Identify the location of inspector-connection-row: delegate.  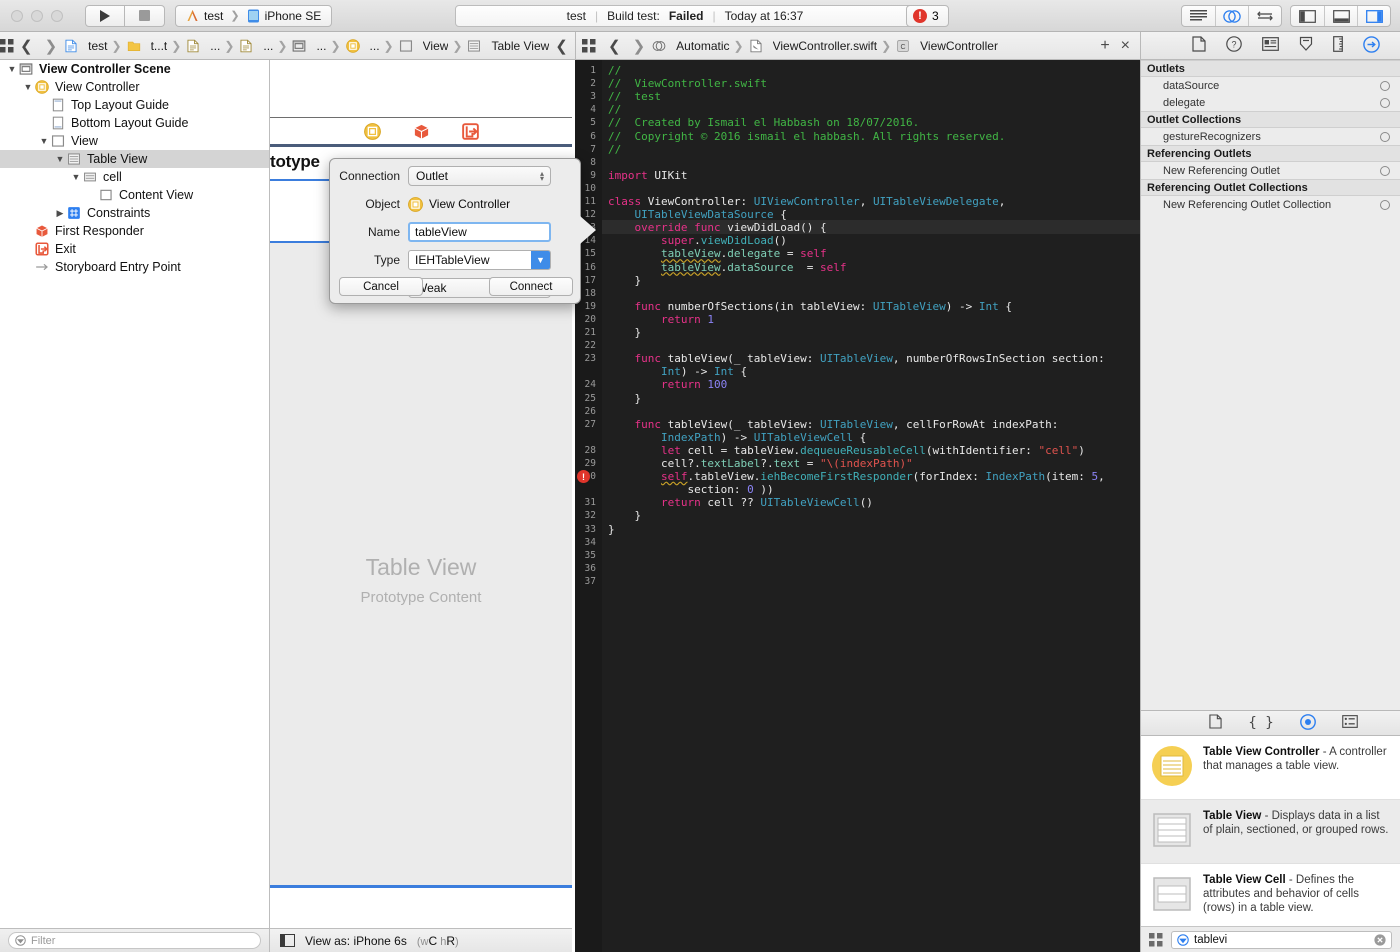
(1270, 102).